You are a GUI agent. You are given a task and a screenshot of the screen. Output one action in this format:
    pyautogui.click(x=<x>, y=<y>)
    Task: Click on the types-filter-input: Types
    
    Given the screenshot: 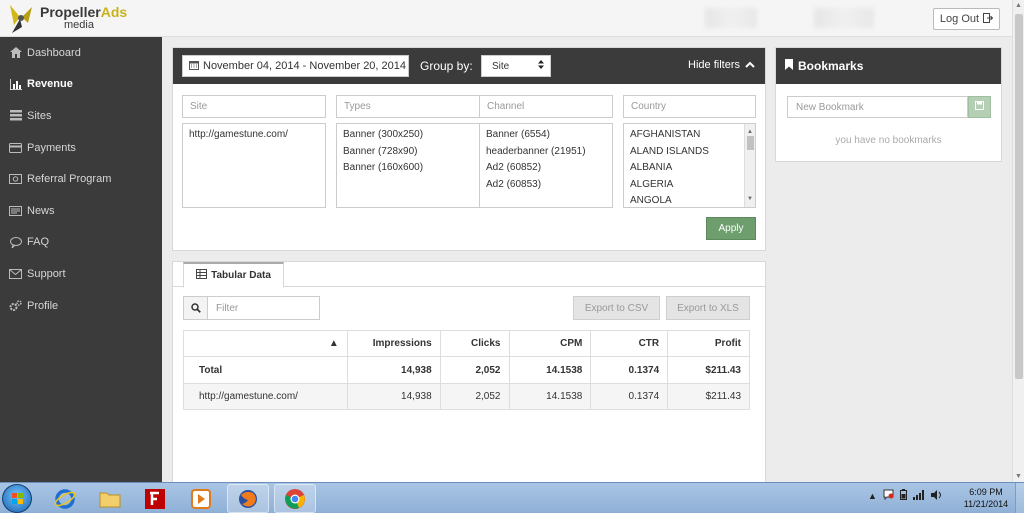 What is the action you would take?
    pyautogui.click(x=408, y=106)
    